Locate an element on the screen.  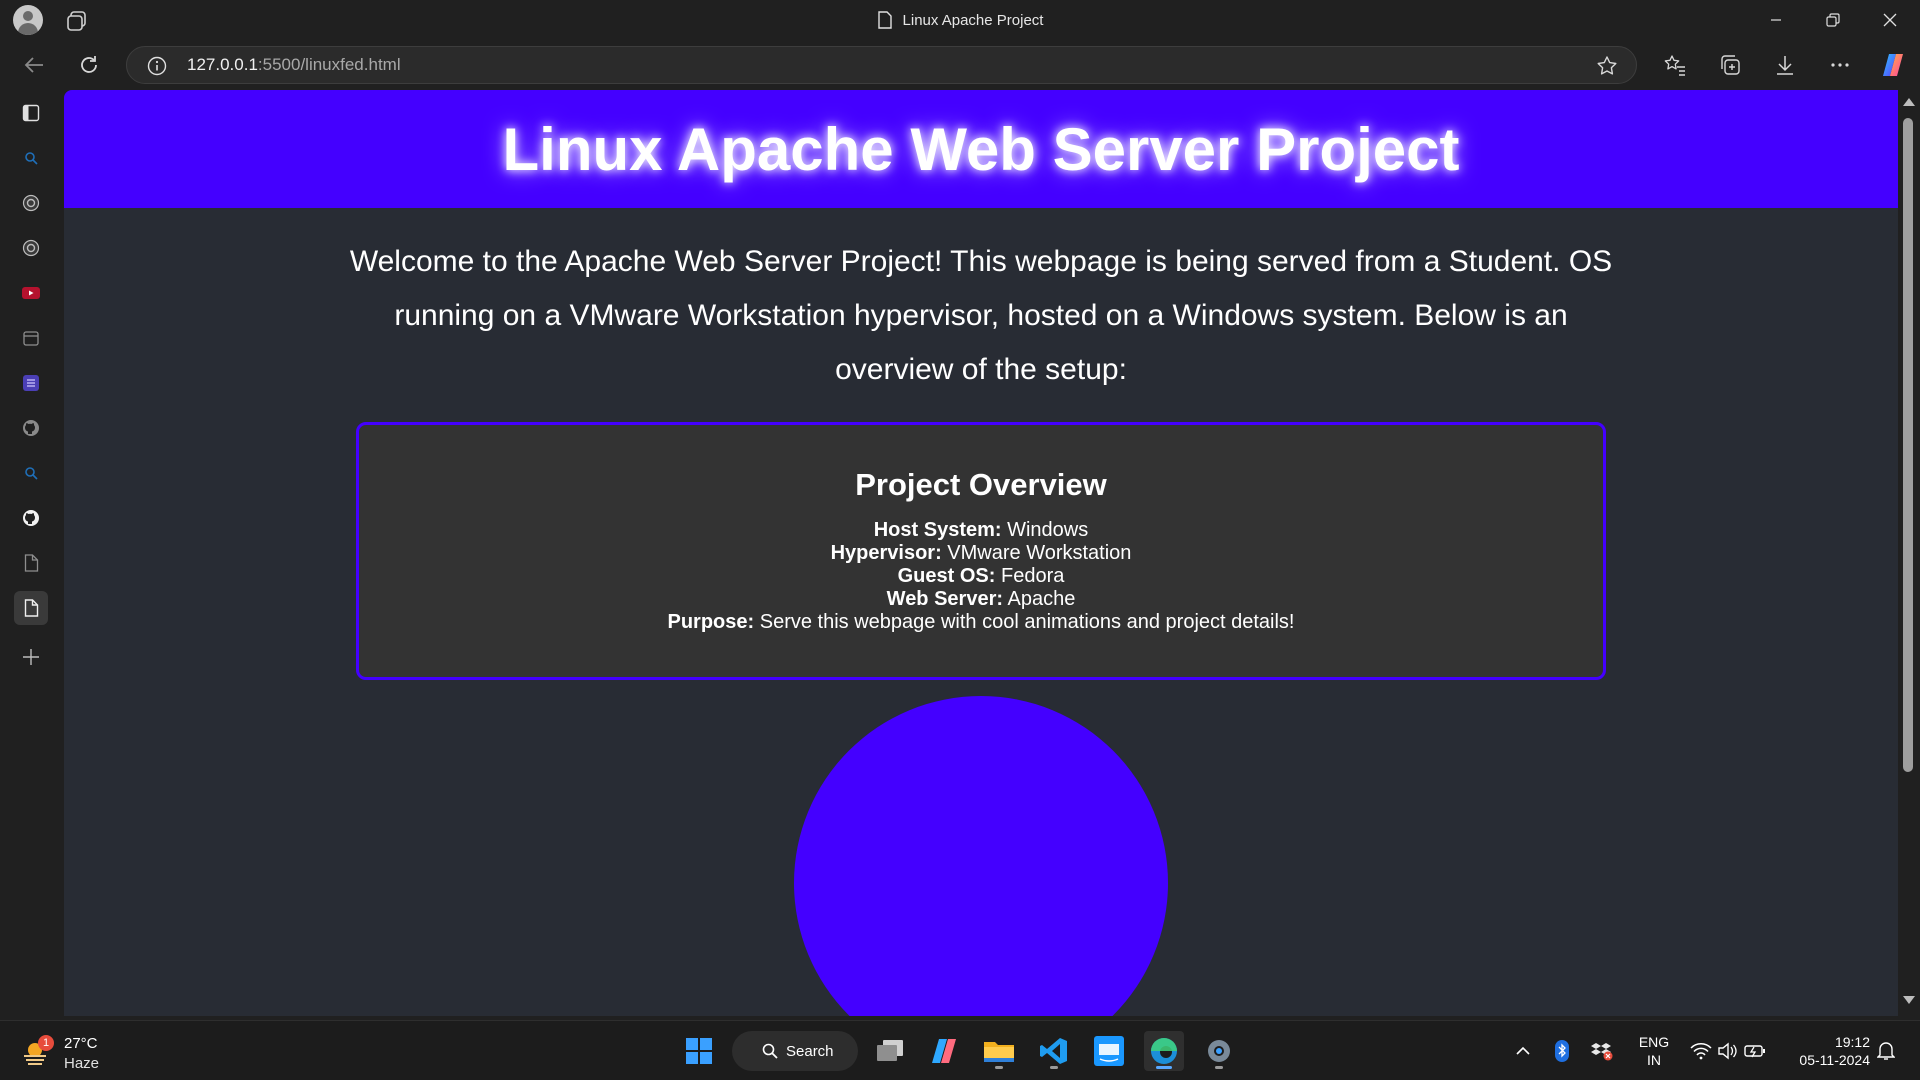
vscode-icon is located at coordinates (1053, 1051).